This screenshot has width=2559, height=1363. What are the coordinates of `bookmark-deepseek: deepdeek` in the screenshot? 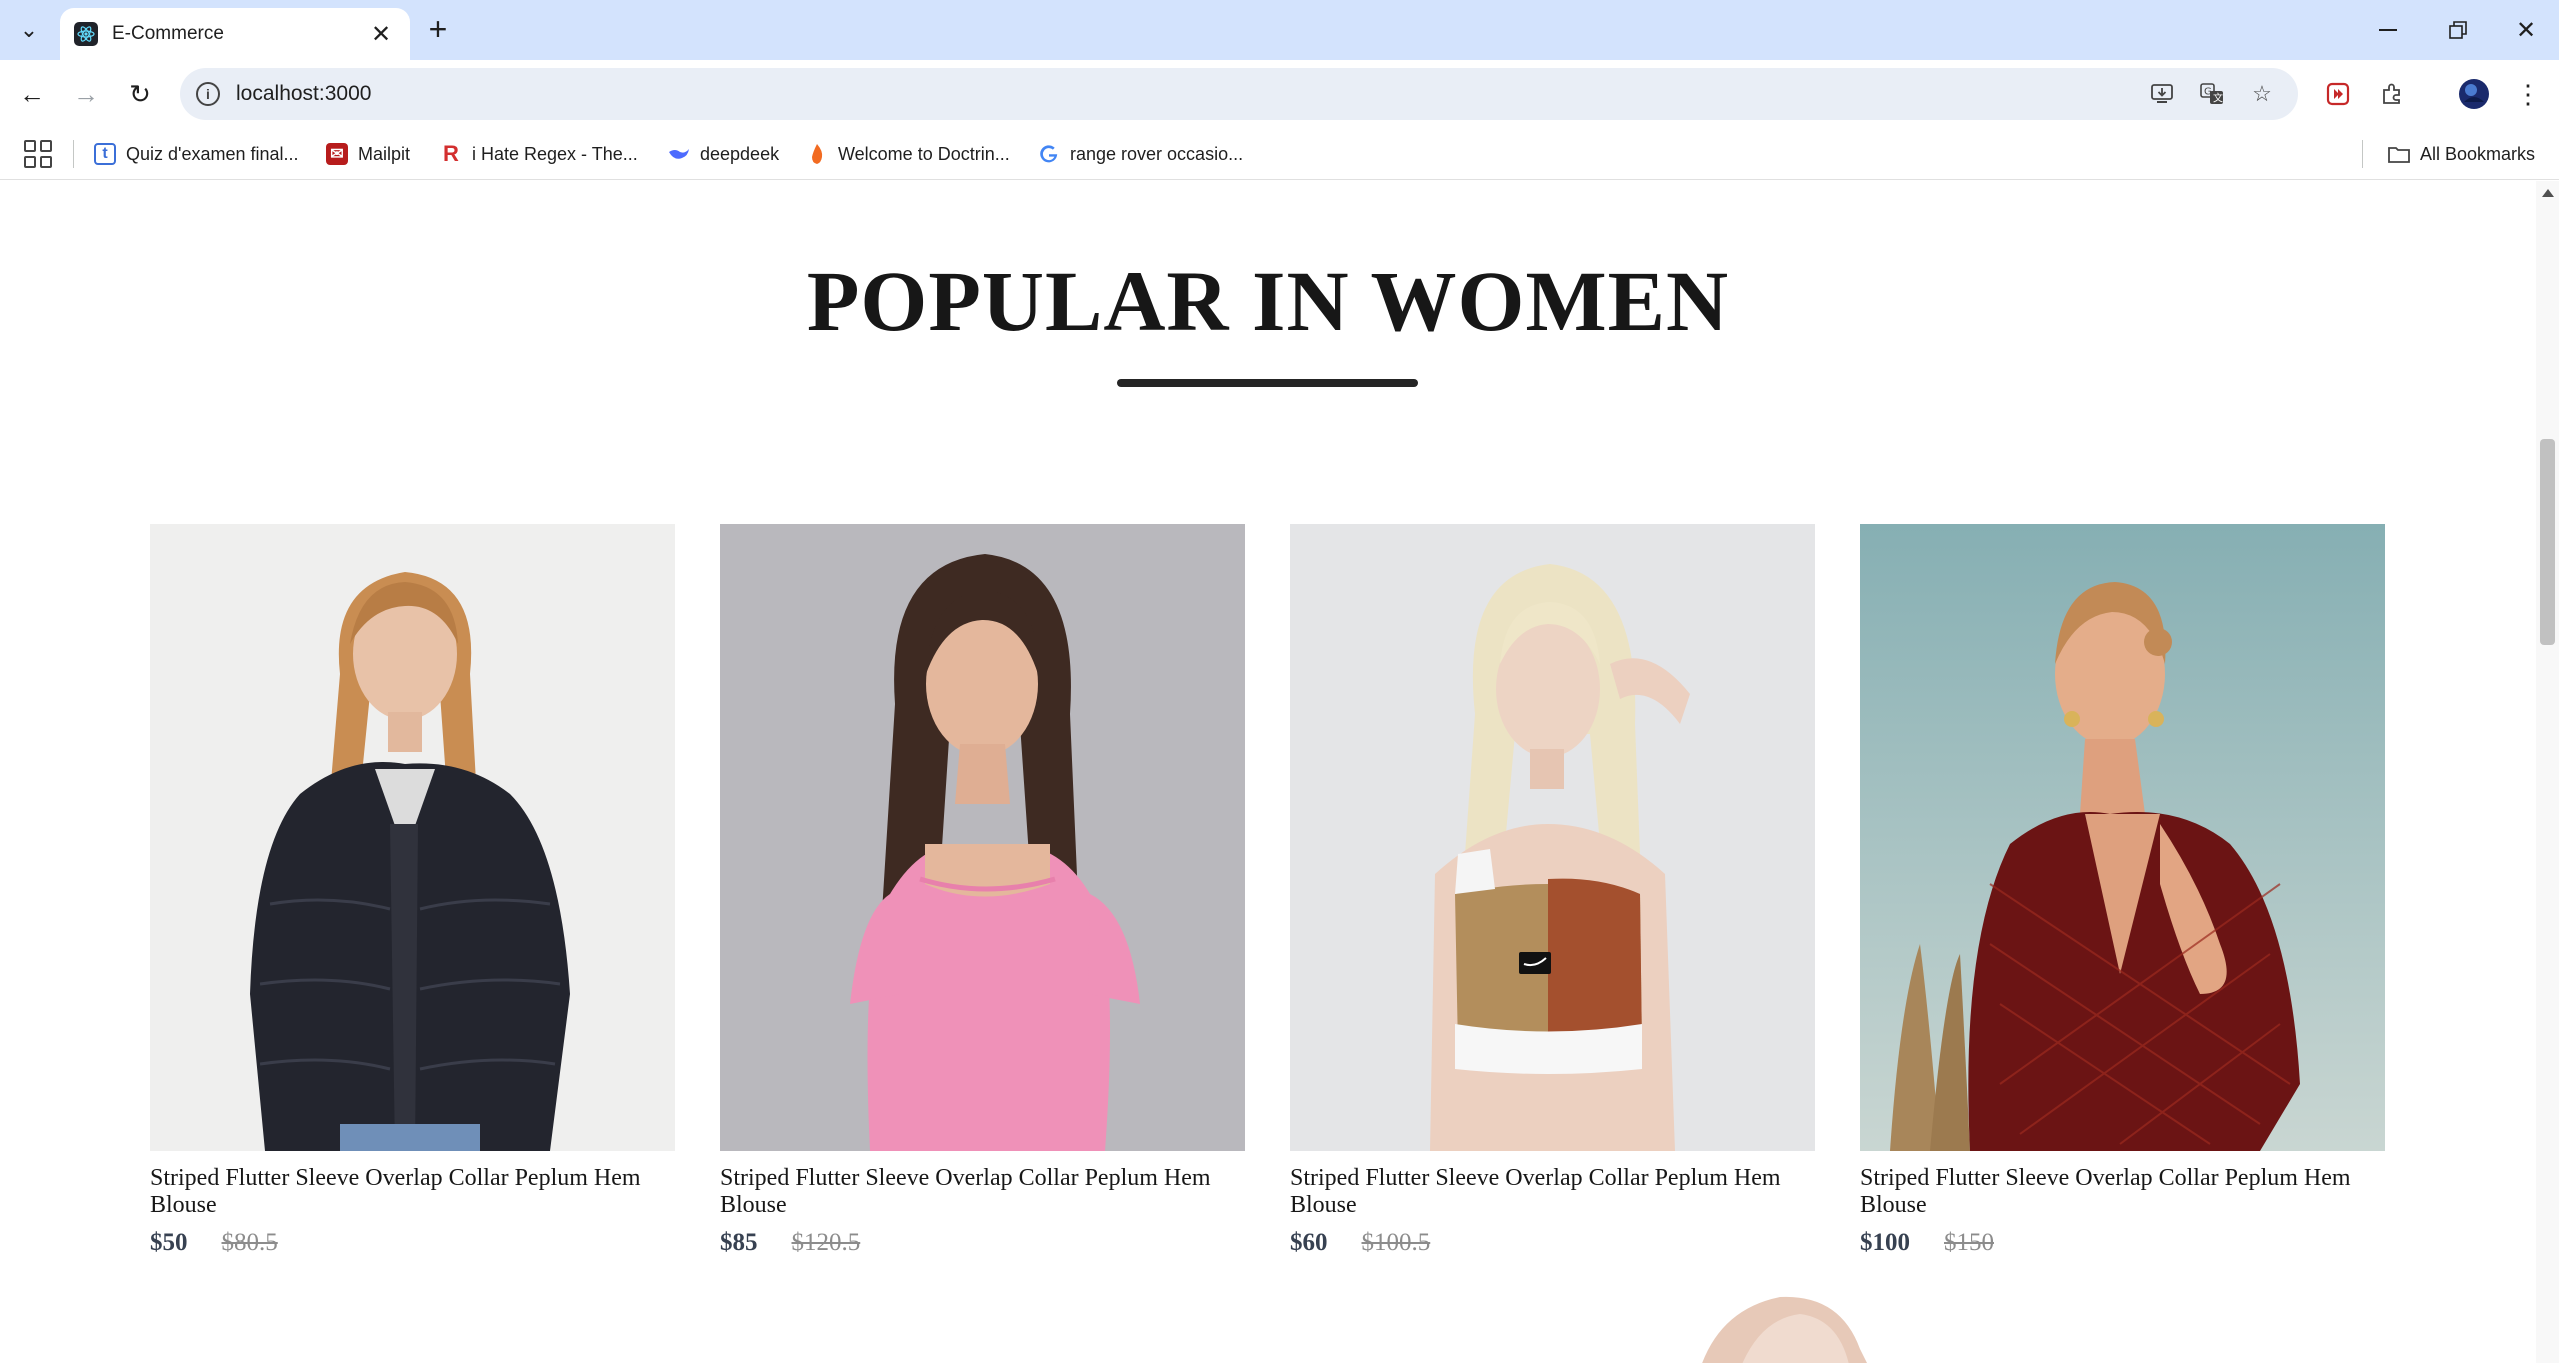 It's located at (723, 154).